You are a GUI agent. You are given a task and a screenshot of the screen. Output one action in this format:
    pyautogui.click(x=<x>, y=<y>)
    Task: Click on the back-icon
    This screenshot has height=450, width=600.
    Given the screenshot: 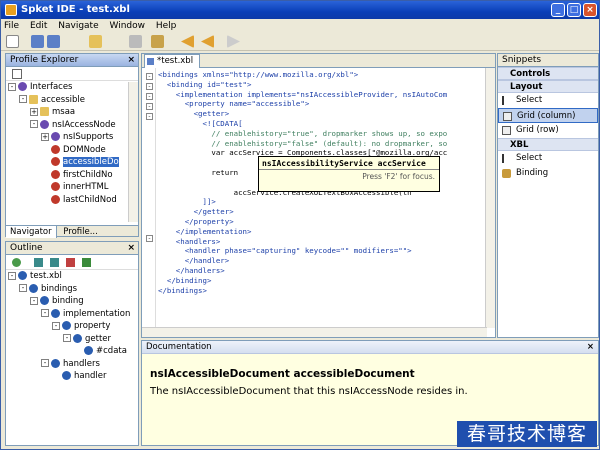 What is the action you would take?
    pyautogui.click(x=187, y=41)
    